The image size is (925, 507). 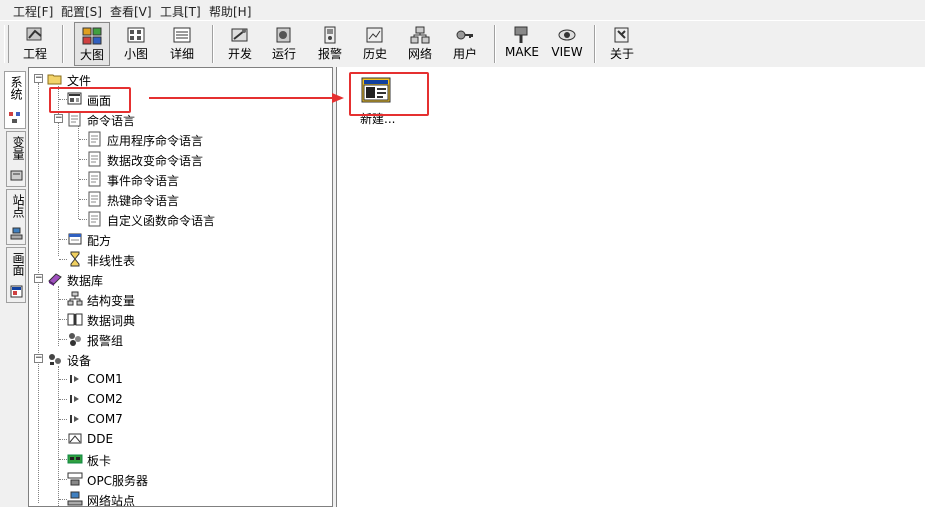 I want to click on highlight-box-screen-node, so click(x=90, y=100).